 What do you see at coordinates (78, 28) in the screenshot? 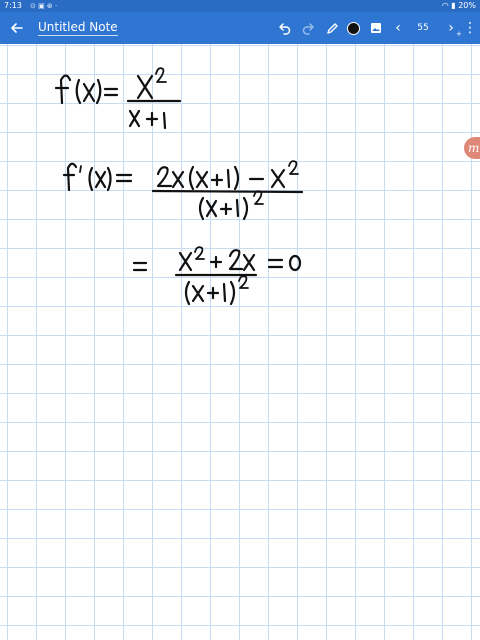
I see `note-title: Untitled Note` at bounding box center [78, 28].